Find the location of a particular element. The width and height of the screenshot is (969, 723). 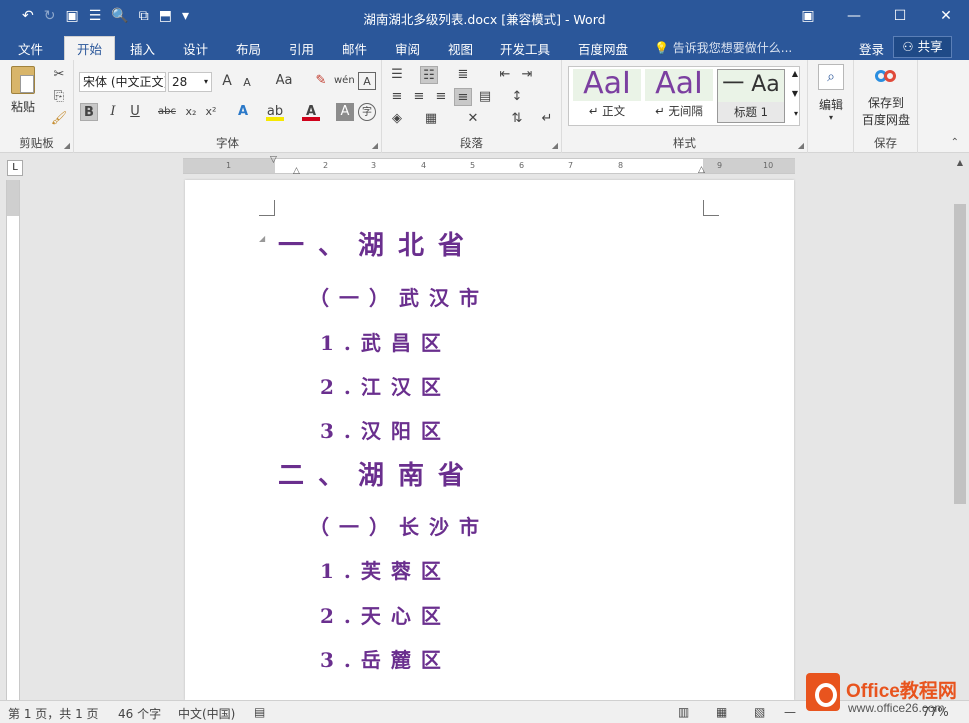

word-count: 46 个字 is located at coordinates (139, 713).